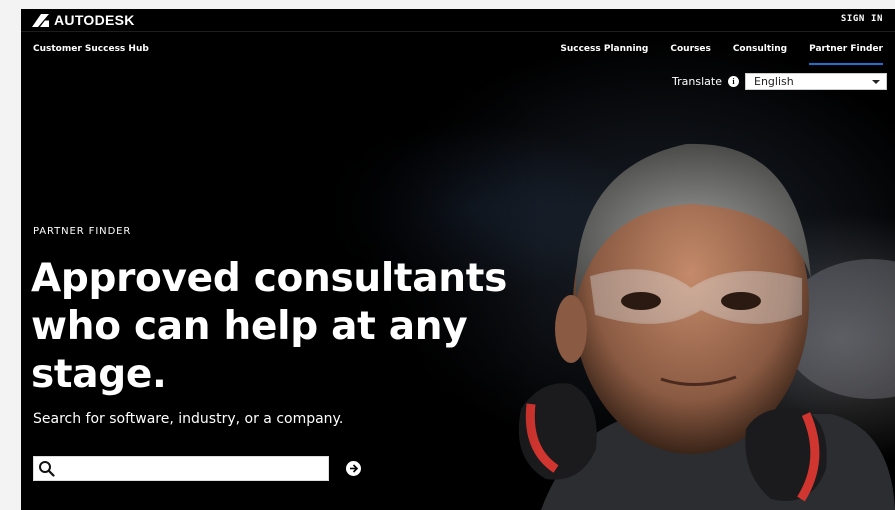  Describe the element at coordinates (91, 49) in the screenshot. I see `hub-title: Customer Success Hub` at that location.